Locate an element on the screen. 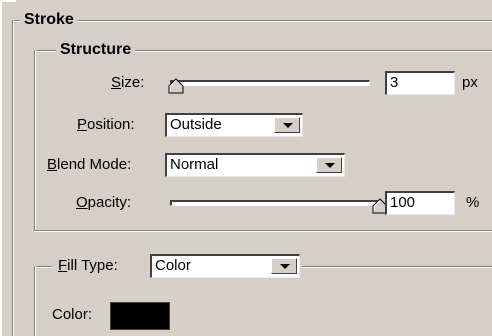 The height and width of the screenshot is (336, 492). structure-group-border-bottom is located at coordinates (263, 231).